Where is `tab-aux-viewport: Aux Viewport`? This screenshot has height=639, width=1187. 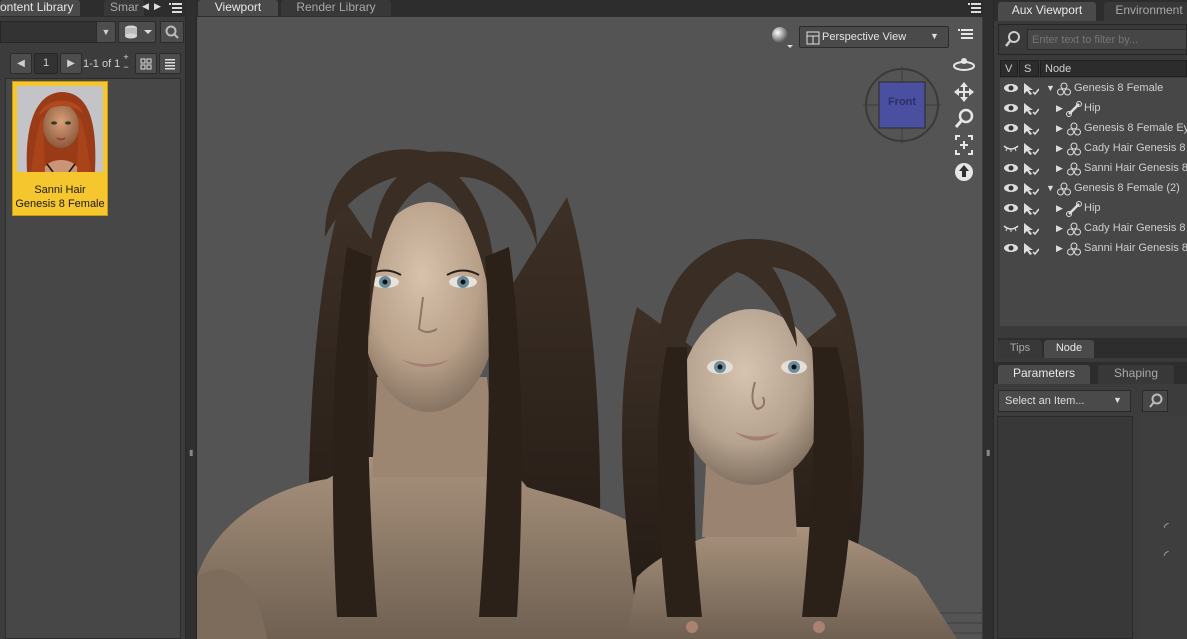 tab-aux-viewport: Aux Viewport is located at coordinates (1047, 11).